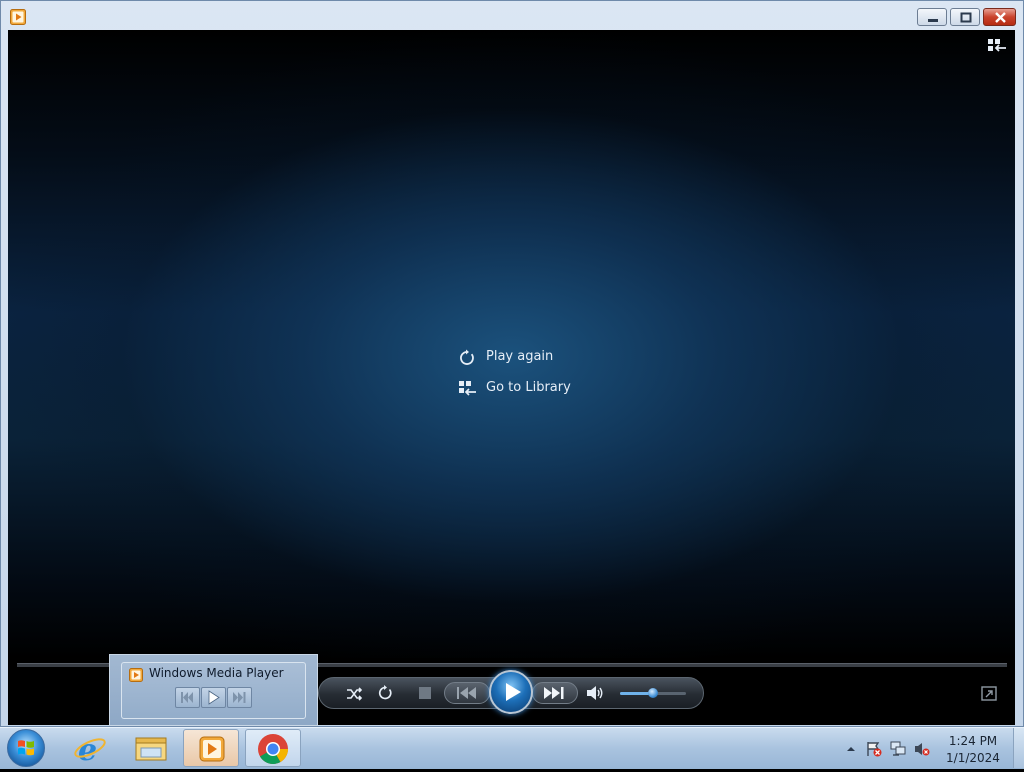 The image size is (1024, 772). I want to click on network-icon, so click(898, 749).